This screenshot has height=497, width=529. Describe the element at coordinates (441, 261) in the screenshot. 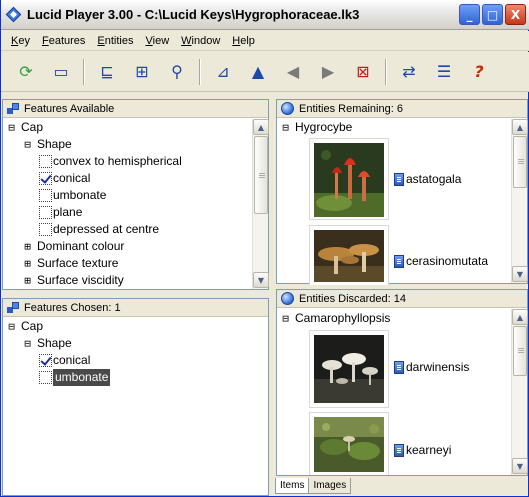

I see `entity-item-cerasinomutata: cerasinomutata` at that location.